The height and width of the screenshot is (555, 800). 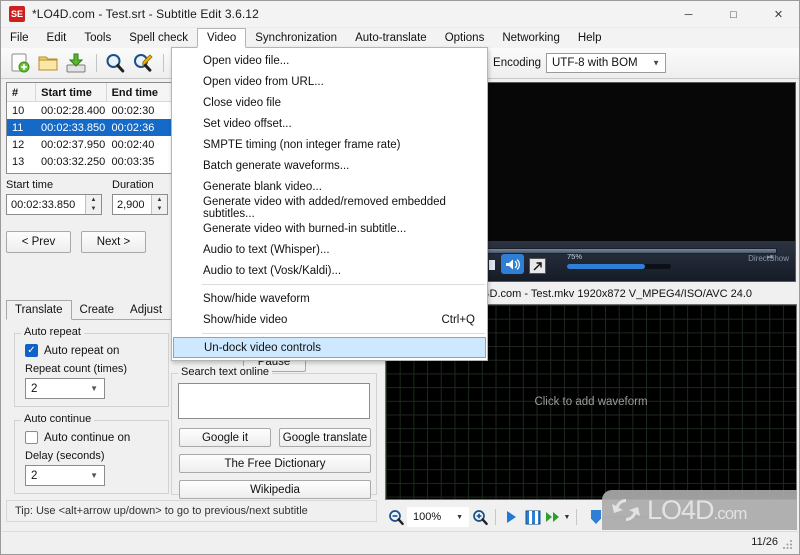 I want to click on next-button: Next >, so click(x=113, y=242).